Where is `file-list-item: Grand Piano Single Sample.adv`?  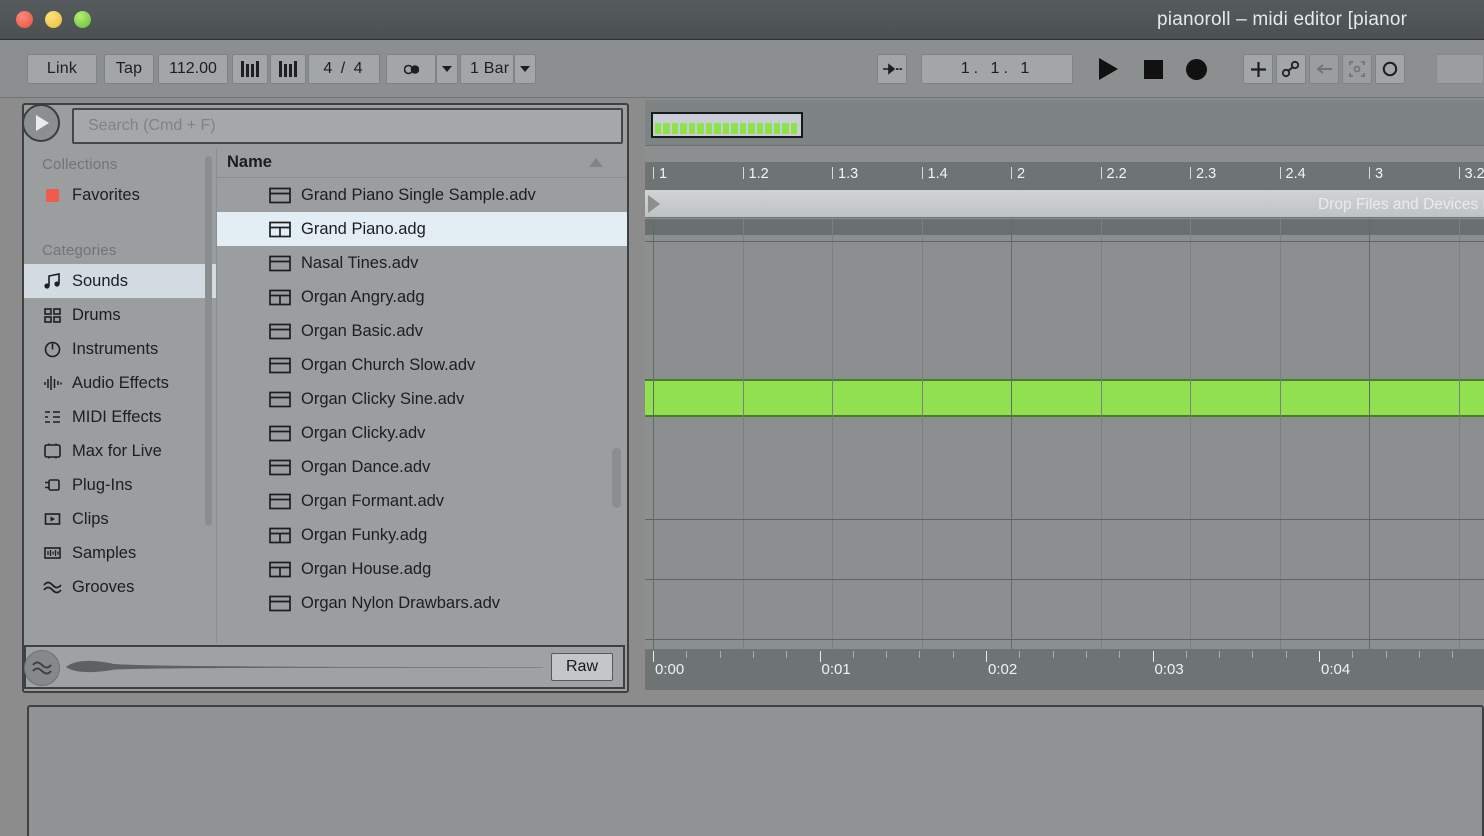
file-list-item: Grand Piano Single Sample.adv is located at coordinates (422, 195).